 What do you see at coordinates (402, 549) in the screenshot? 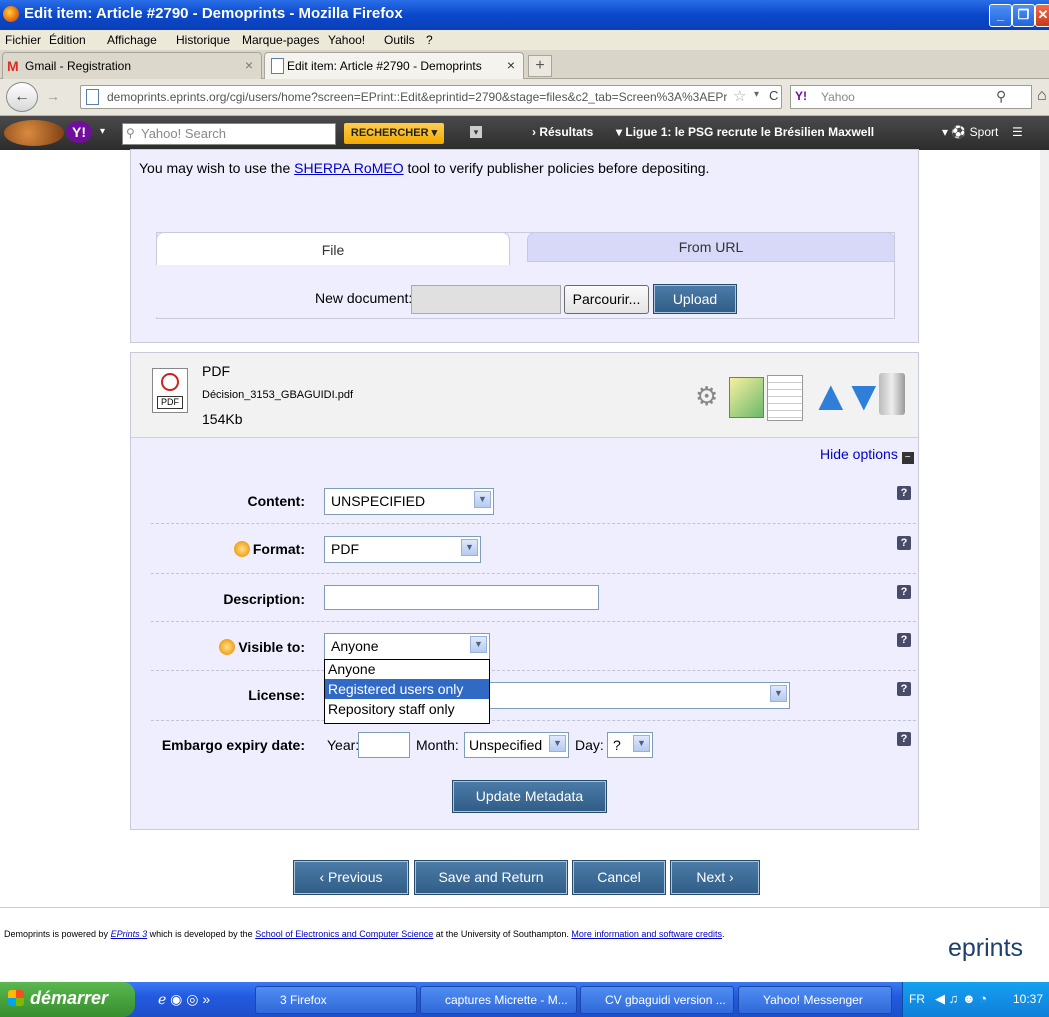
I see `format-select: PDF ▼` at bounding box center [402, 549].